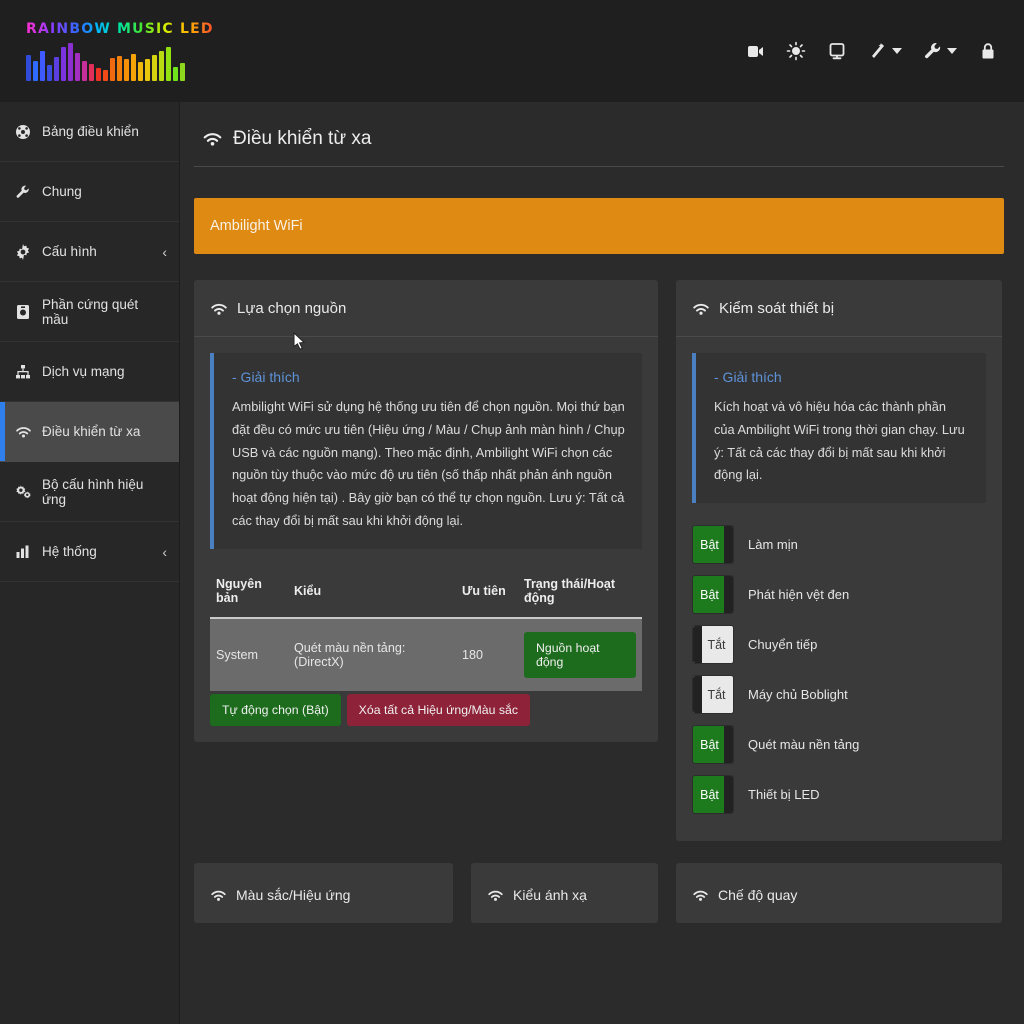 The width and height of the screenshot is (1024, 1024). I want to click on cell-priority: 180, so click(487, 654).